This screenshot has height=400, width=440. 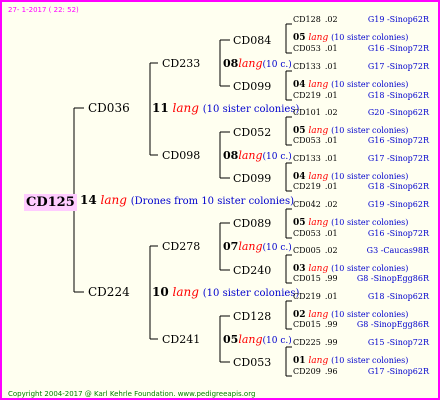 What do you see at coordinates (252, 223) in the screenshot?
I see `gen3-code: CD089` at bounding box center [252, 223].